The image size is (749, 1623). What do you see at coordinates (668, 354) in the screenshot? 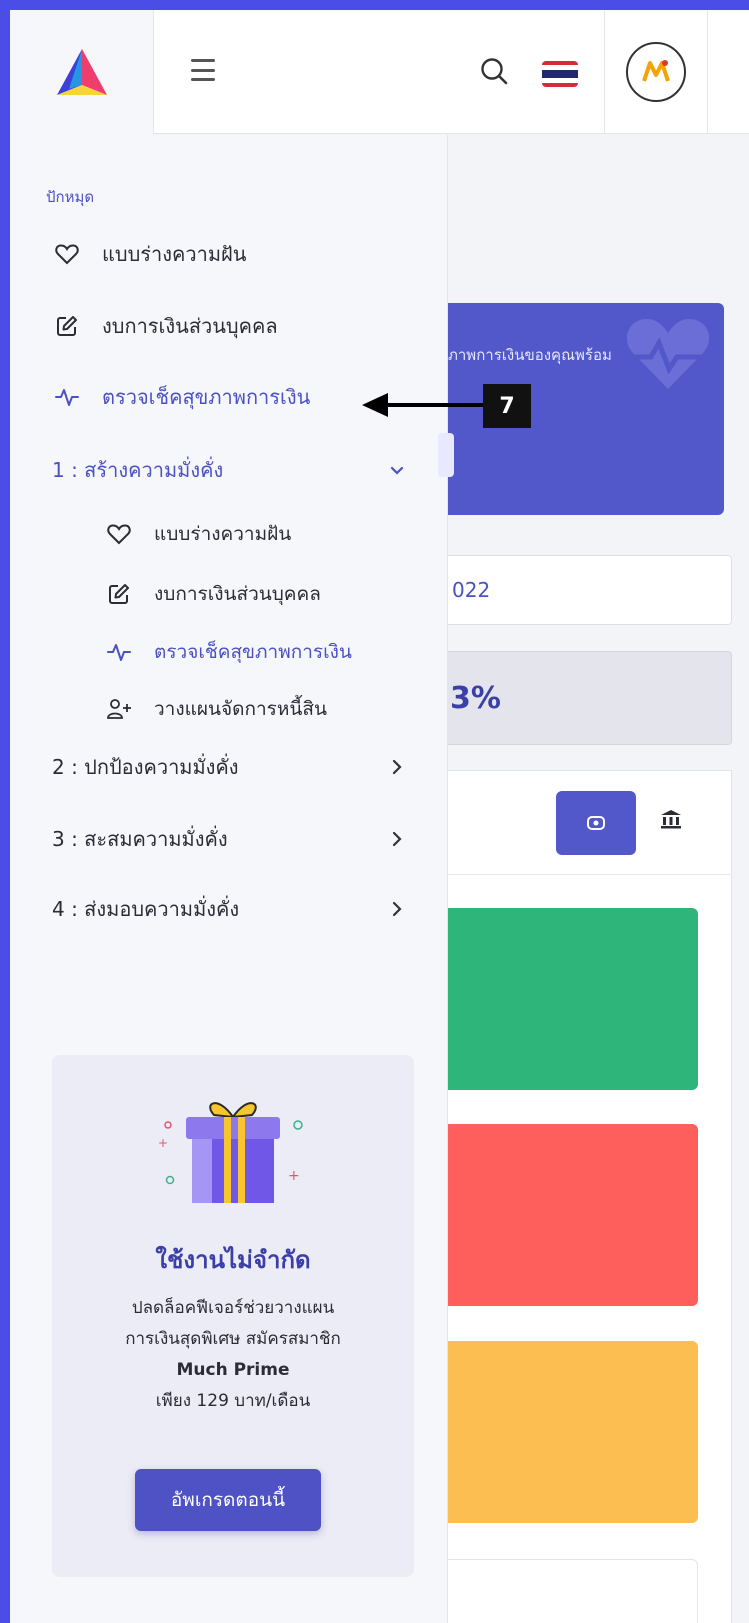
I see `heart-pulse-watermark-icon` at bounding box center [668, 354].